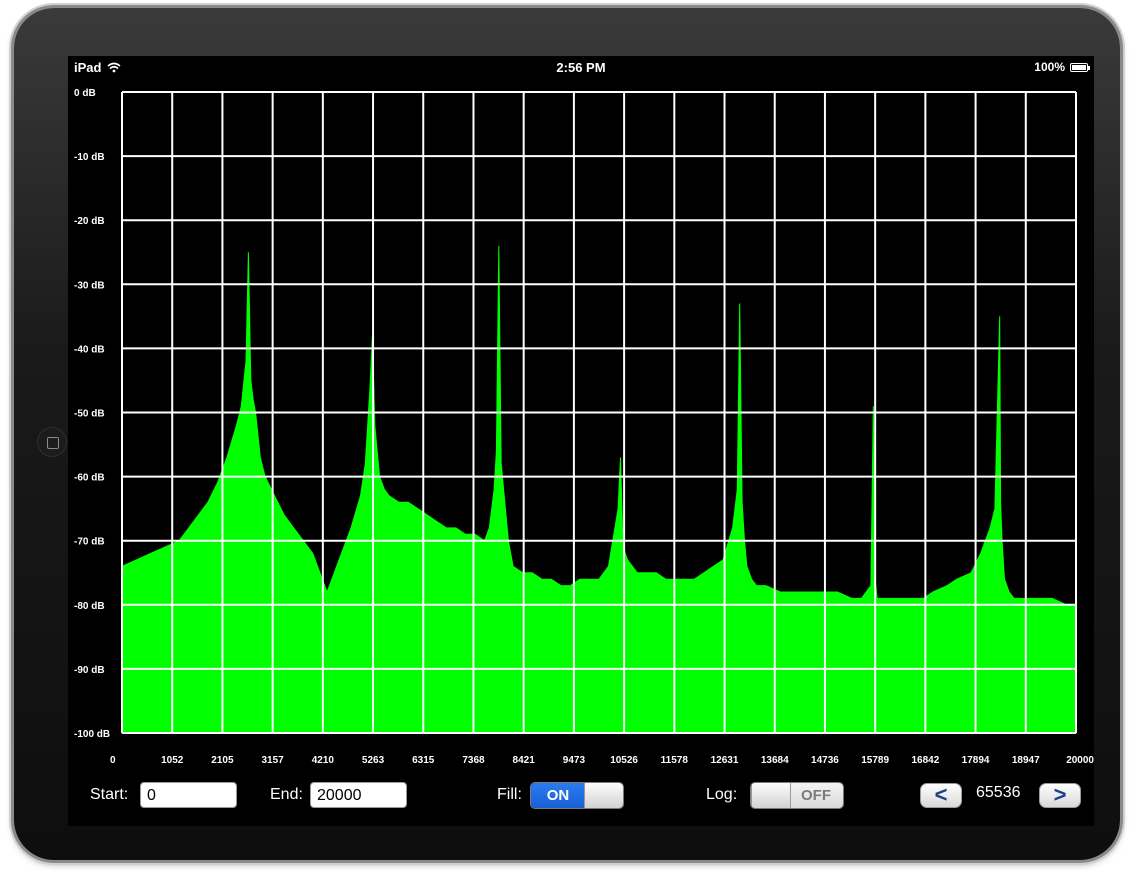 The height and width of the screenshot is (880, 1136). I want to click on x-tick-label: 12631, so click(725, 760).